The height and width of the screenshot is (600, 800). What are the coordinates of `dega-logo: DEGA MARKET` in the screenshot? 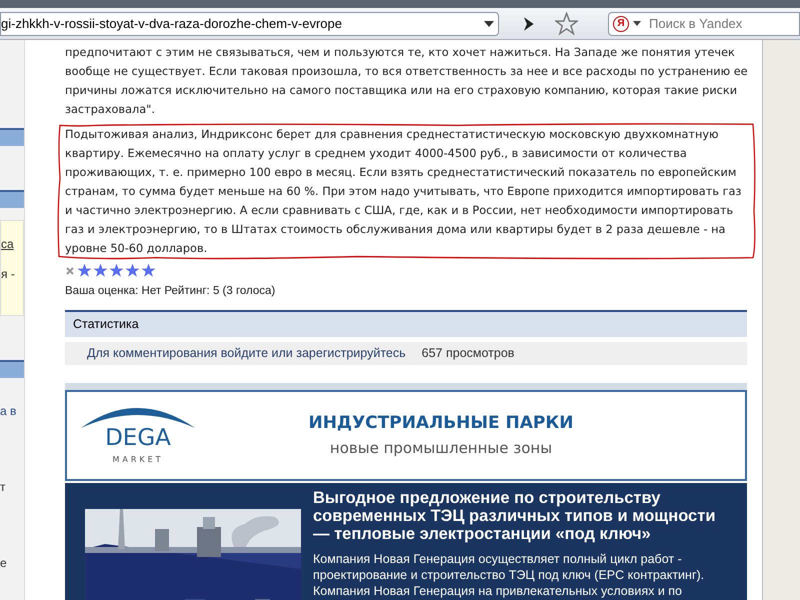 It's located at (138, 435).